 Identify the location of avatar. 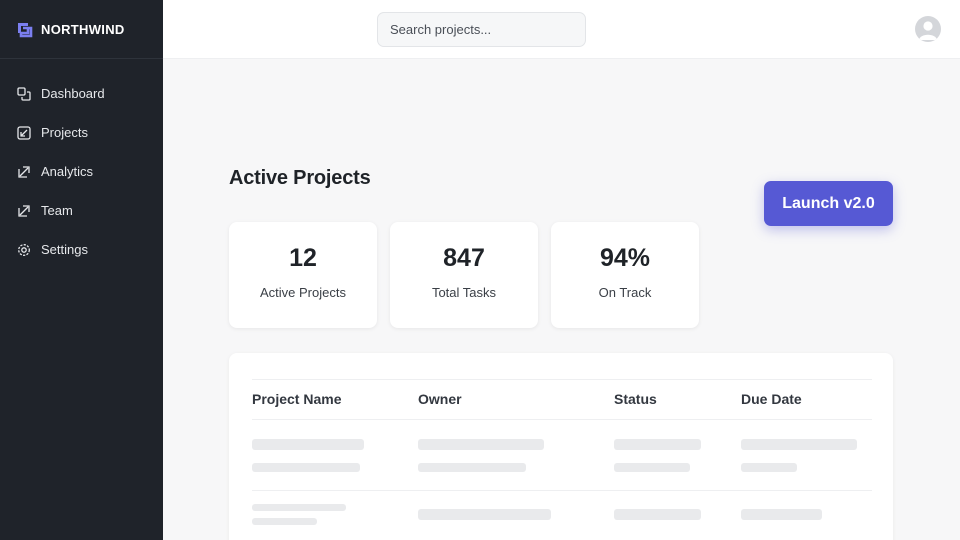
(928, 29).